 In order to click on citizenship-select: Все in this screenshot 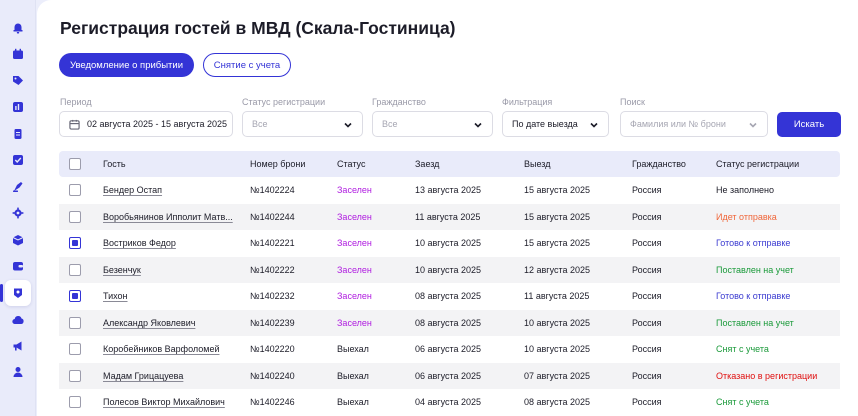, I will do `click(432, 124)`.